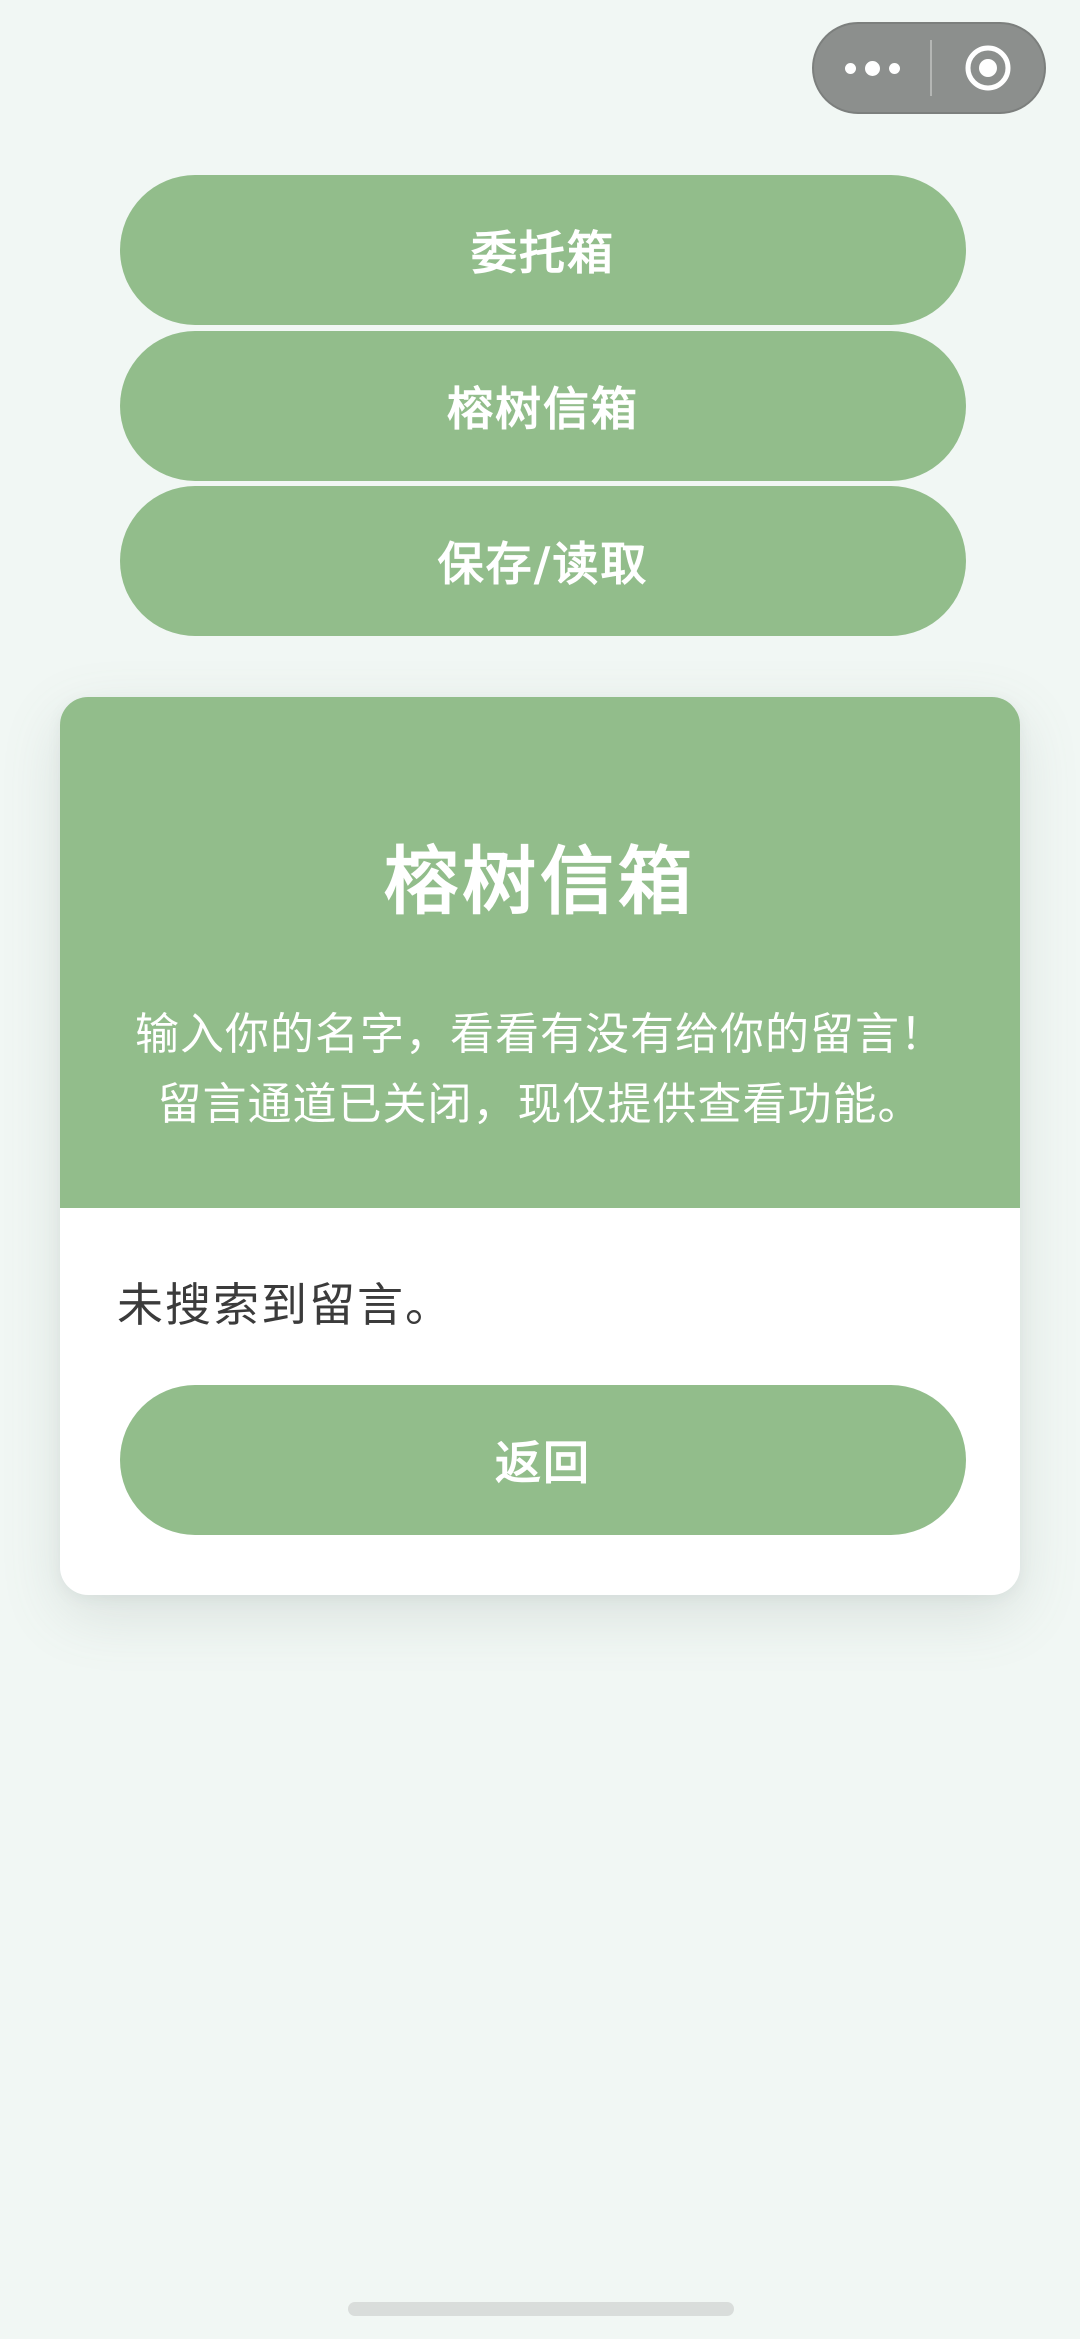 Image resolution: width=1080 pixels, height=2339 pixels. Describe the element at coordinates (543, 1460) in the screenshot. I see `back-button: 返回` at that location.